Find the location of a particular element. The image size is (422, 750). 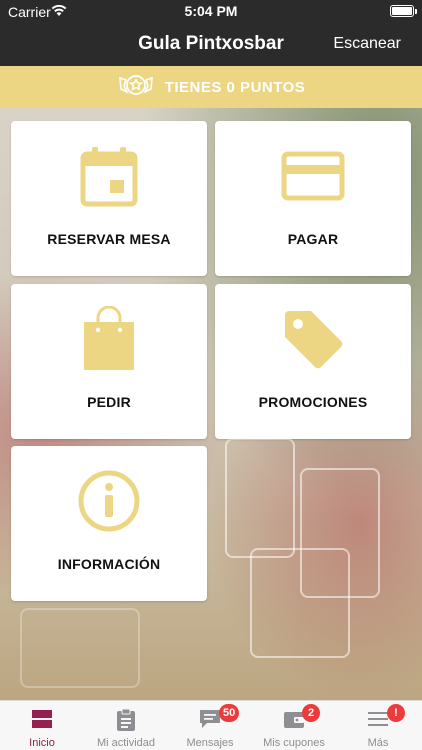

home-grid-icon is located at coordinates (42, 721).